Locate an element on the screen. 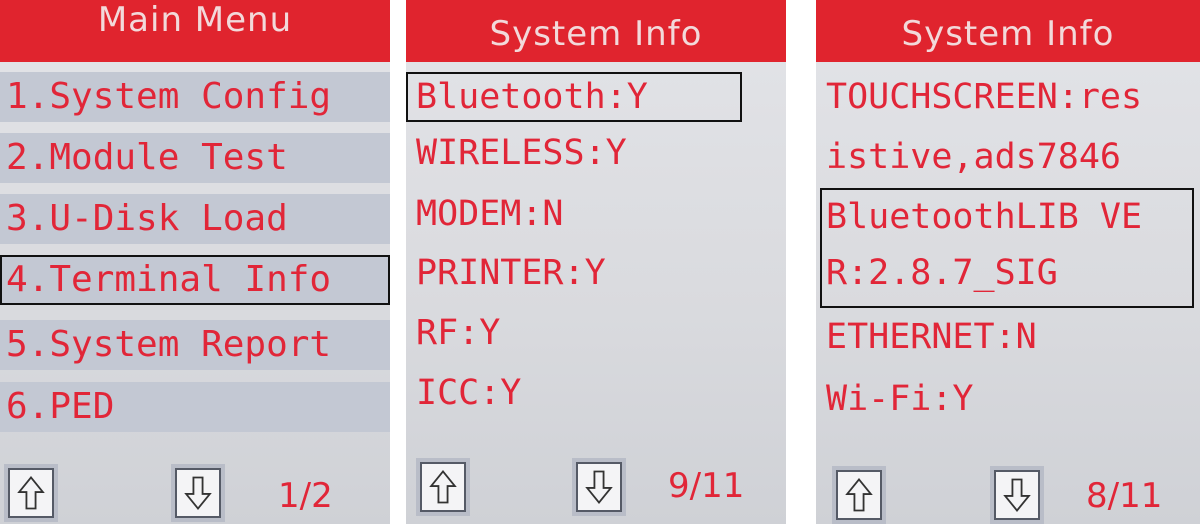  footer: 1/2 is located at coordinates (195, 489).